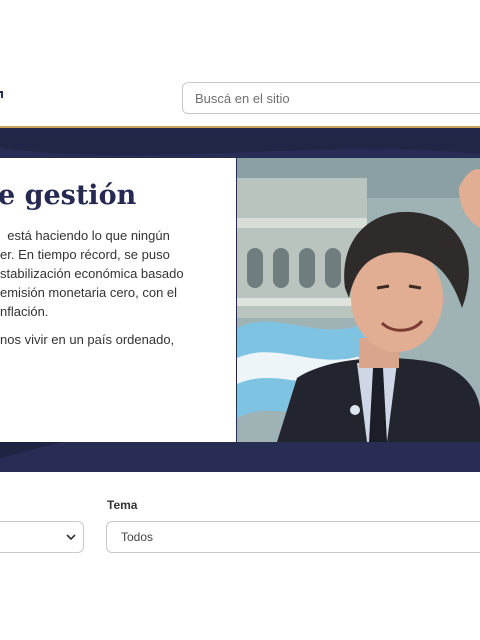  I want to click on tema-label: Tema, so click(122, 505).